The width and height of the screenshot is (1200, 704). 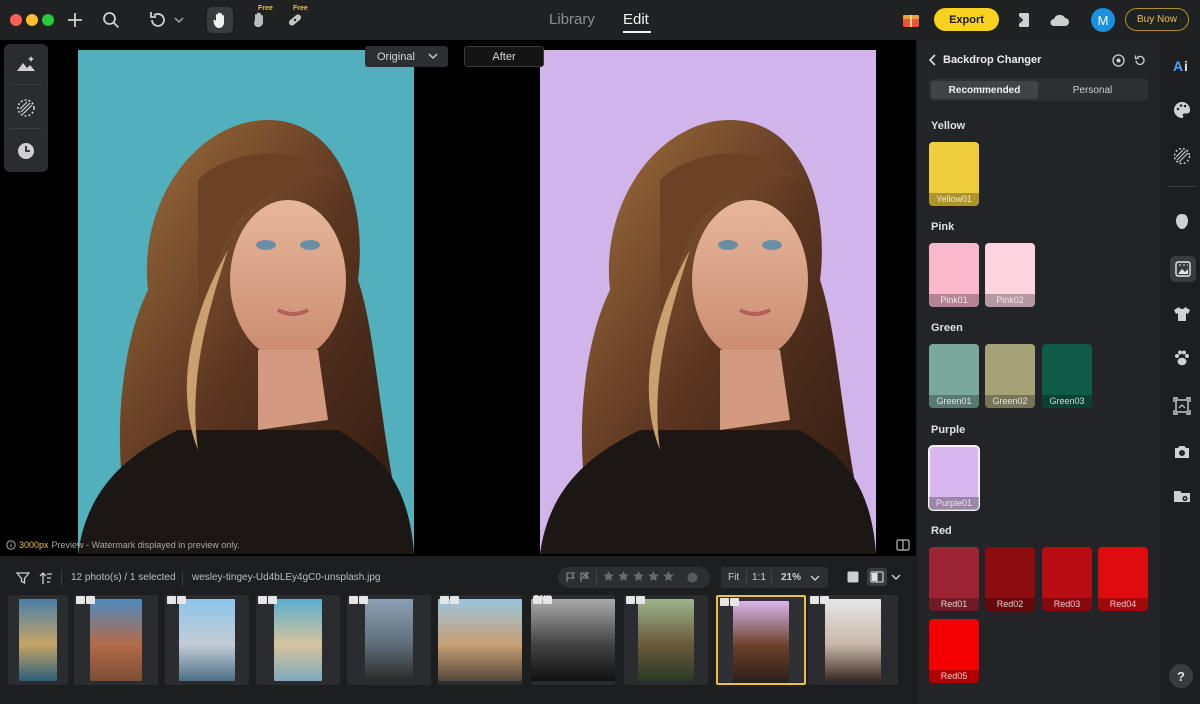 I want to click on before-after-view-button, so click(x=877, y=577).